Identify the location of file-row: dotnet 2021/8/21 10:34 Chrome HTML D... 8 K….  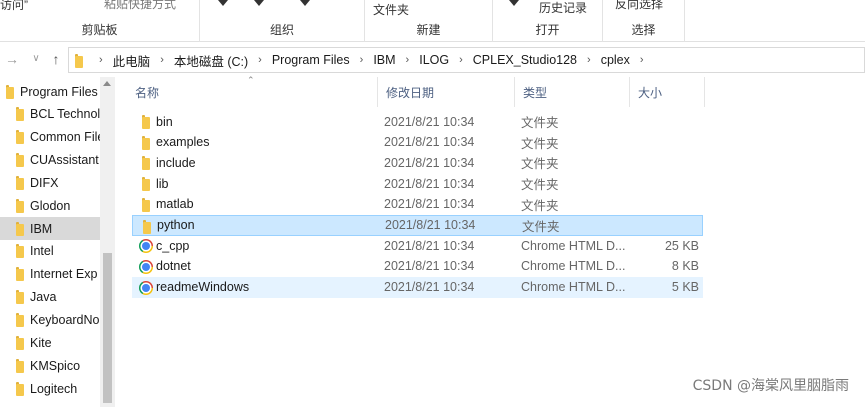
(417, 266).